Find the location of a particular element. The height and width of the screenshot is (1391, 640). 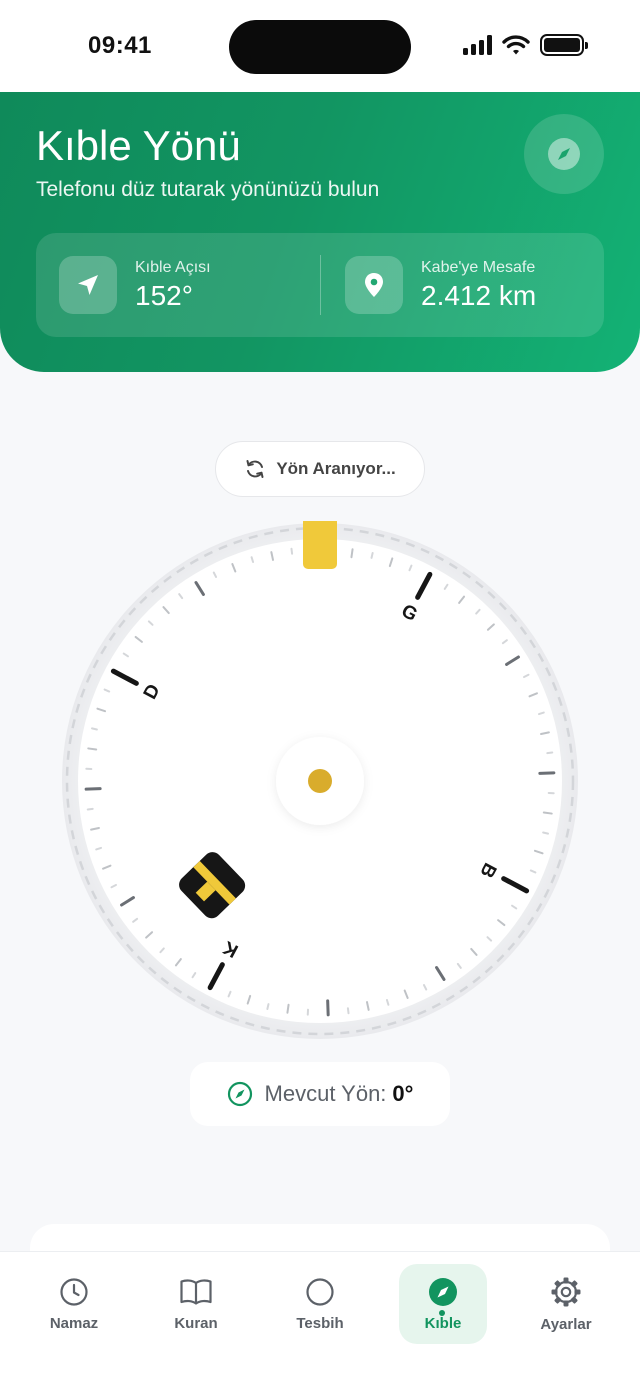

battery-icon is located at coordinates (564, 45).